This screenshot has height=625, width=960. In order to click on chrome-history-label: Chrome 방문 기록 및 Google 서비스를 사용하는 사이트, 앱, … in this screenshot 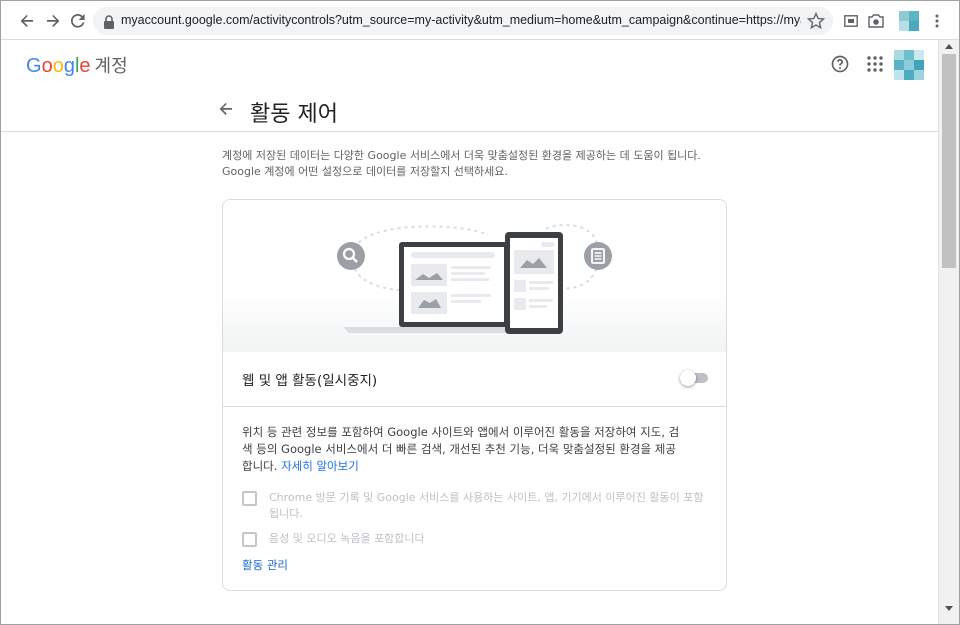, I will do `click(486, 505)`.